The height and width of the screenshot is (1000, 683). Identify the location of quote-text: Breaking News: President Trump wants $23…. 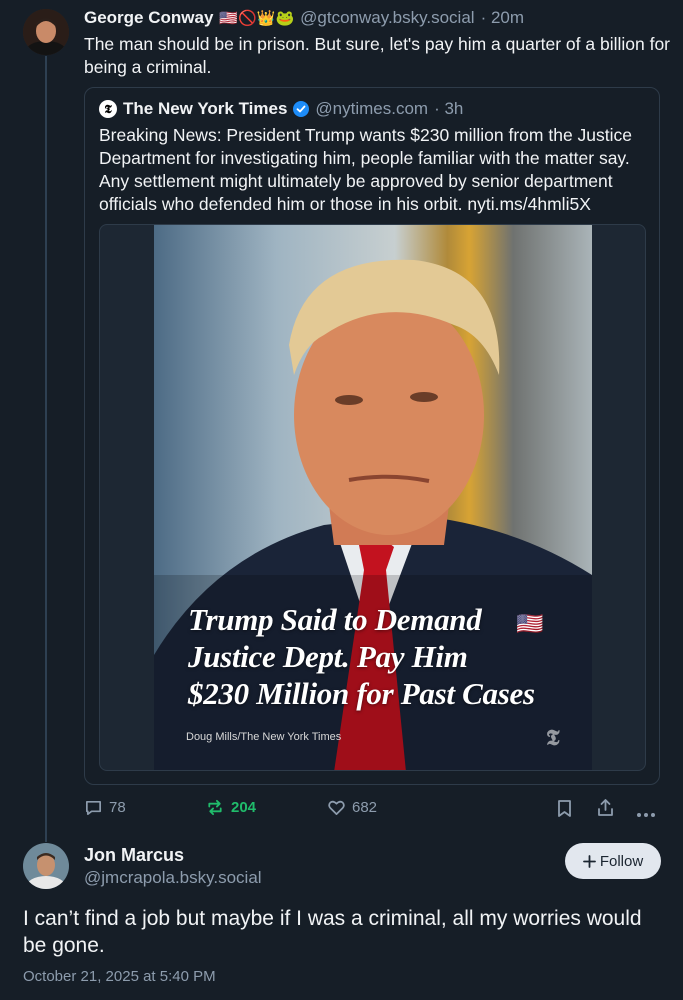
(366, 169).